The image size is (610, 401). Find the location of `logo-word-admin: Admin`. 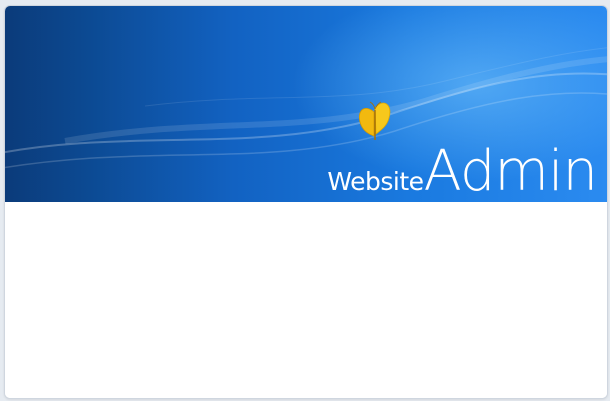

logo-word-admin: Admin is located at coordinates (510, 170).